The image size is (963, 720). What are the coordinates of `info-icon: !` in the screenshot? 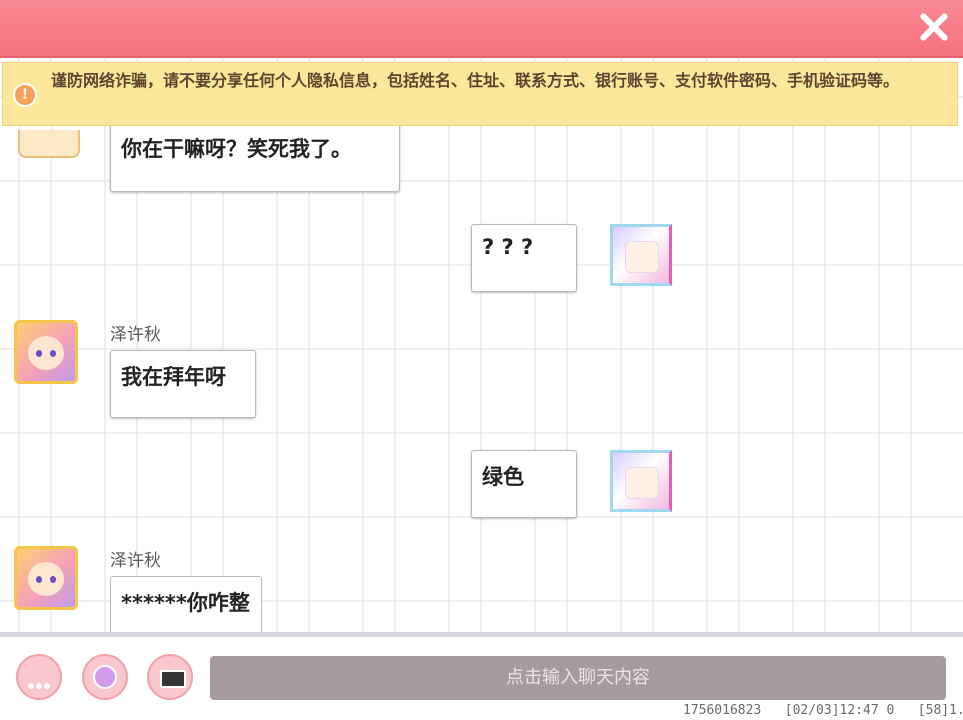 It's located at (25, 95).